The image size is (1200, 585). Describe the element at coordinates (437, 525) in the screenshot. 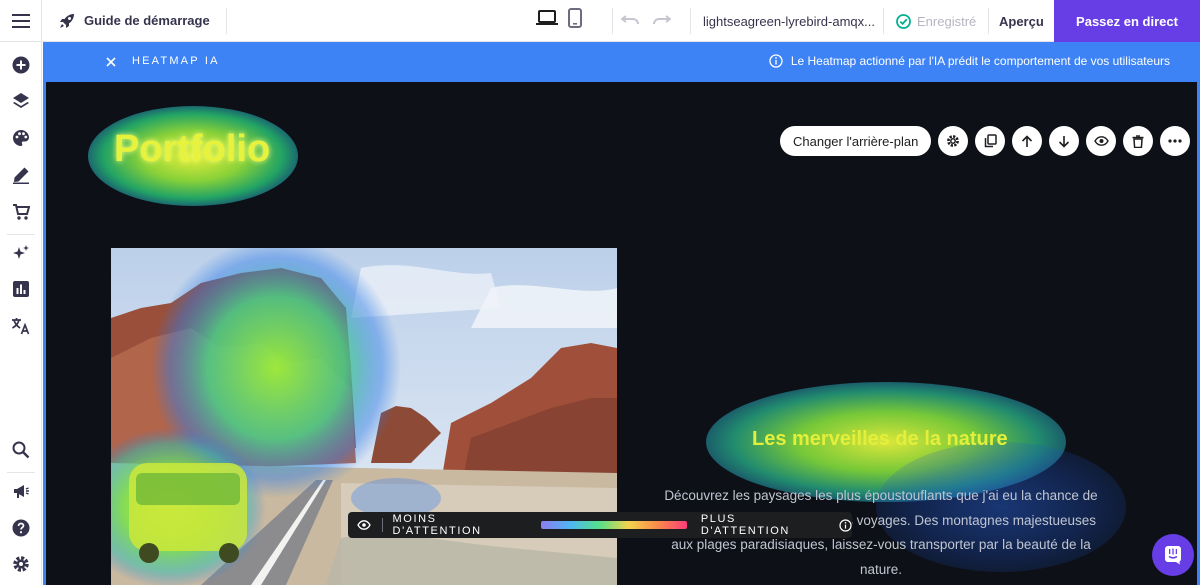

I see `legend-less-label: MOINS D'ATTENTION` at that location.